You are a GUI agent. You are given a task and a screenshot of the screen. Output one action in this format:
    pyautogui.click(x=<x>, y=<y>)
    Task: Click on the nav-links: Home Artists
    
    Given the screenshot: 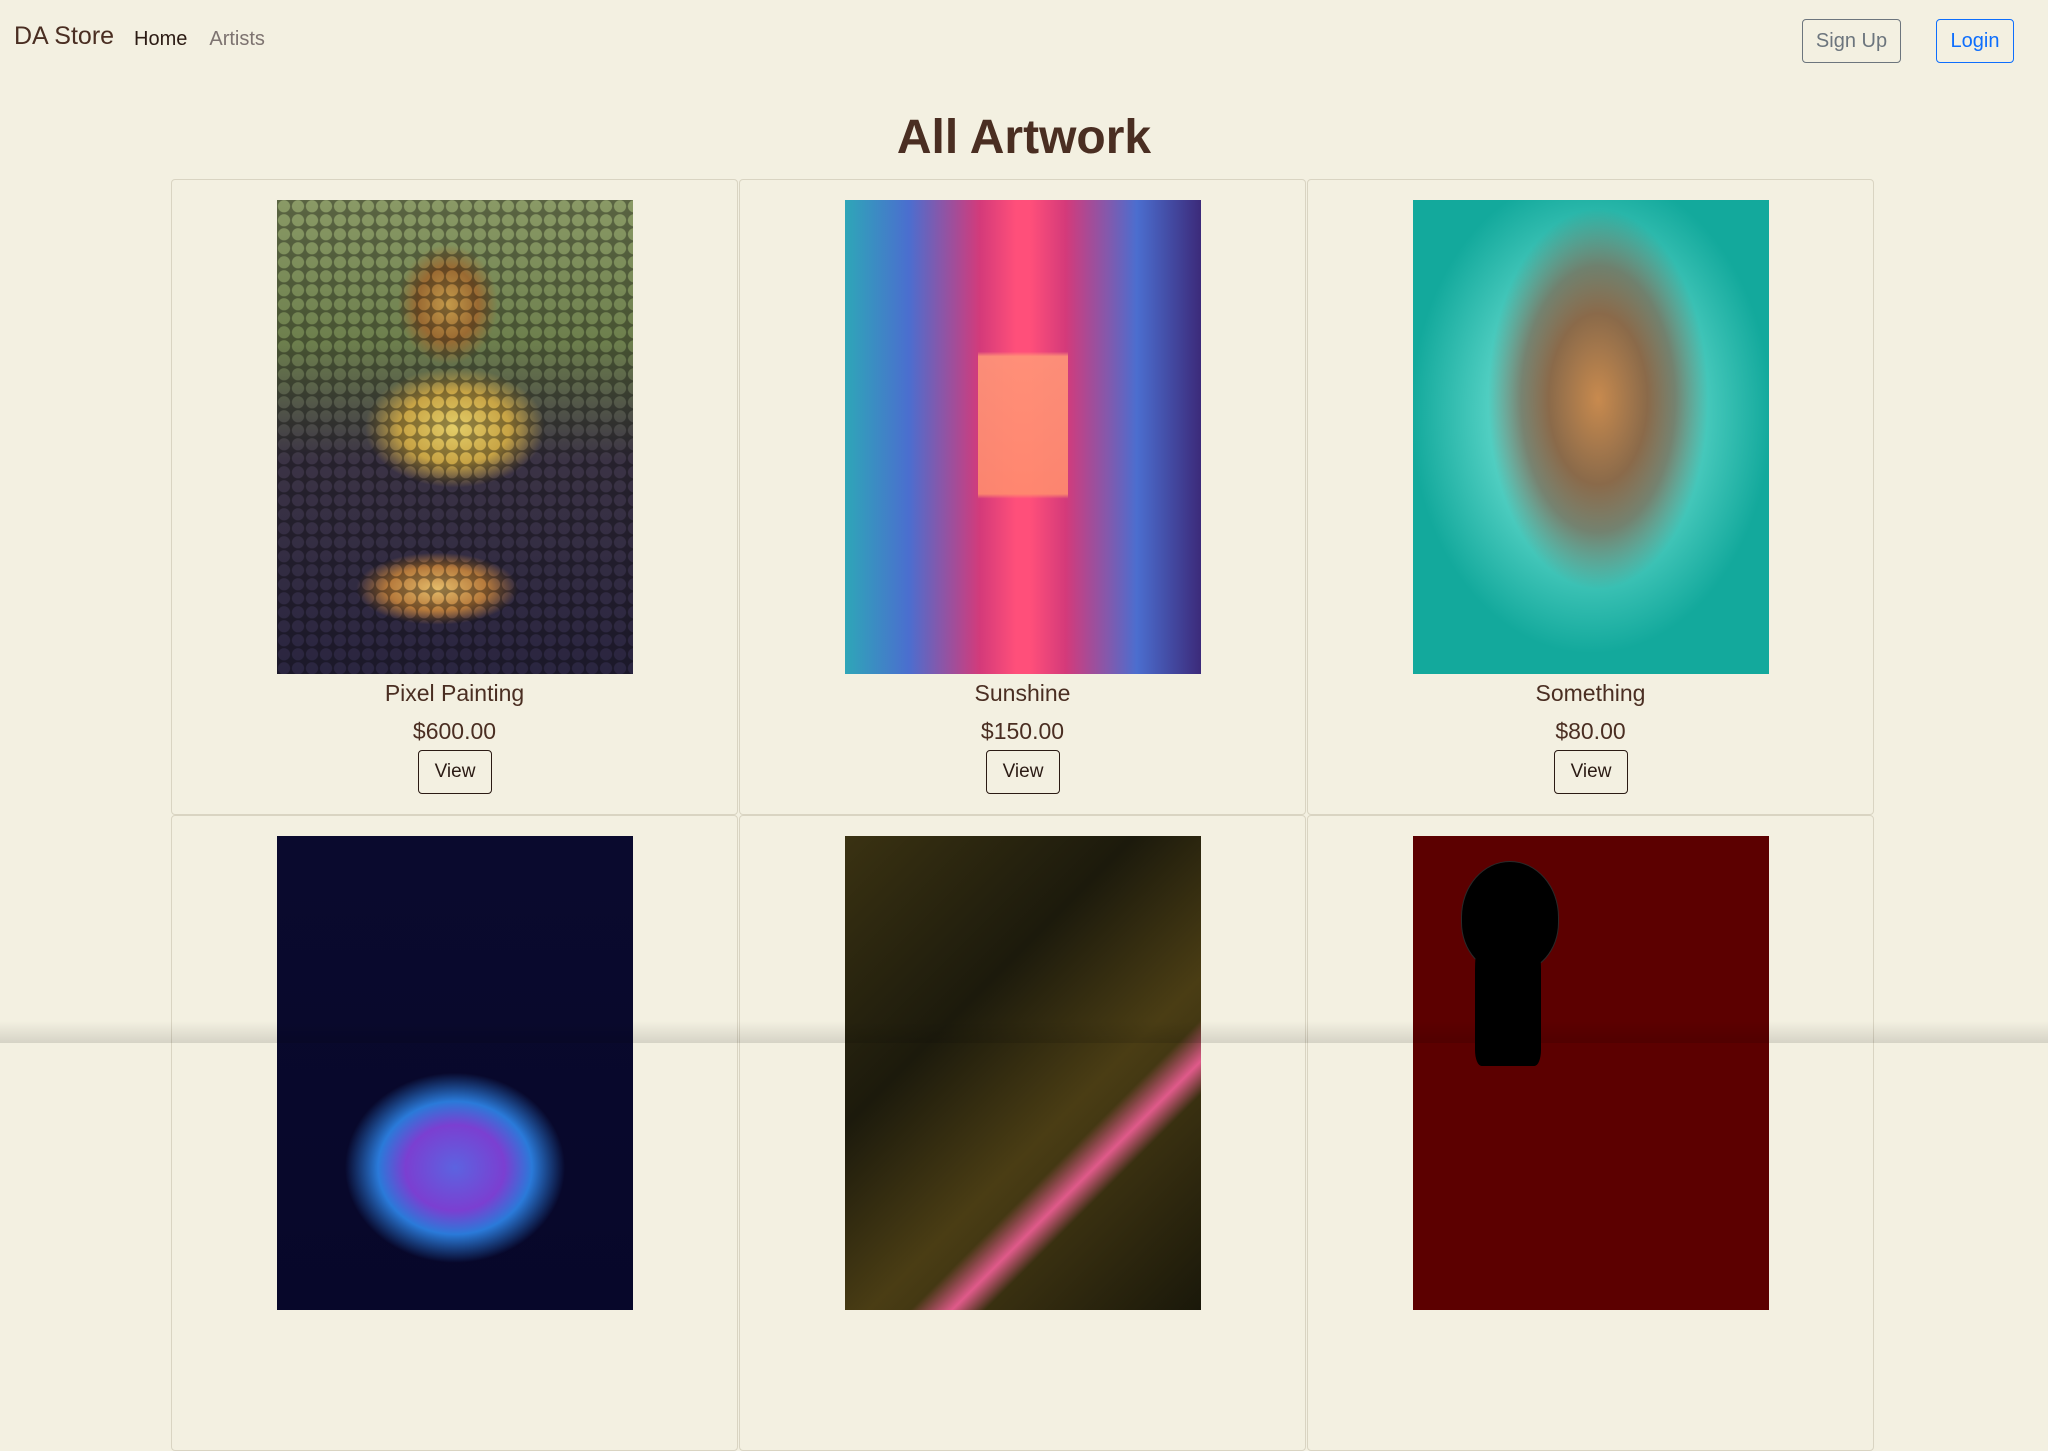 What is the action you would take?
    pyautogui.click(x=199, y=39)
    